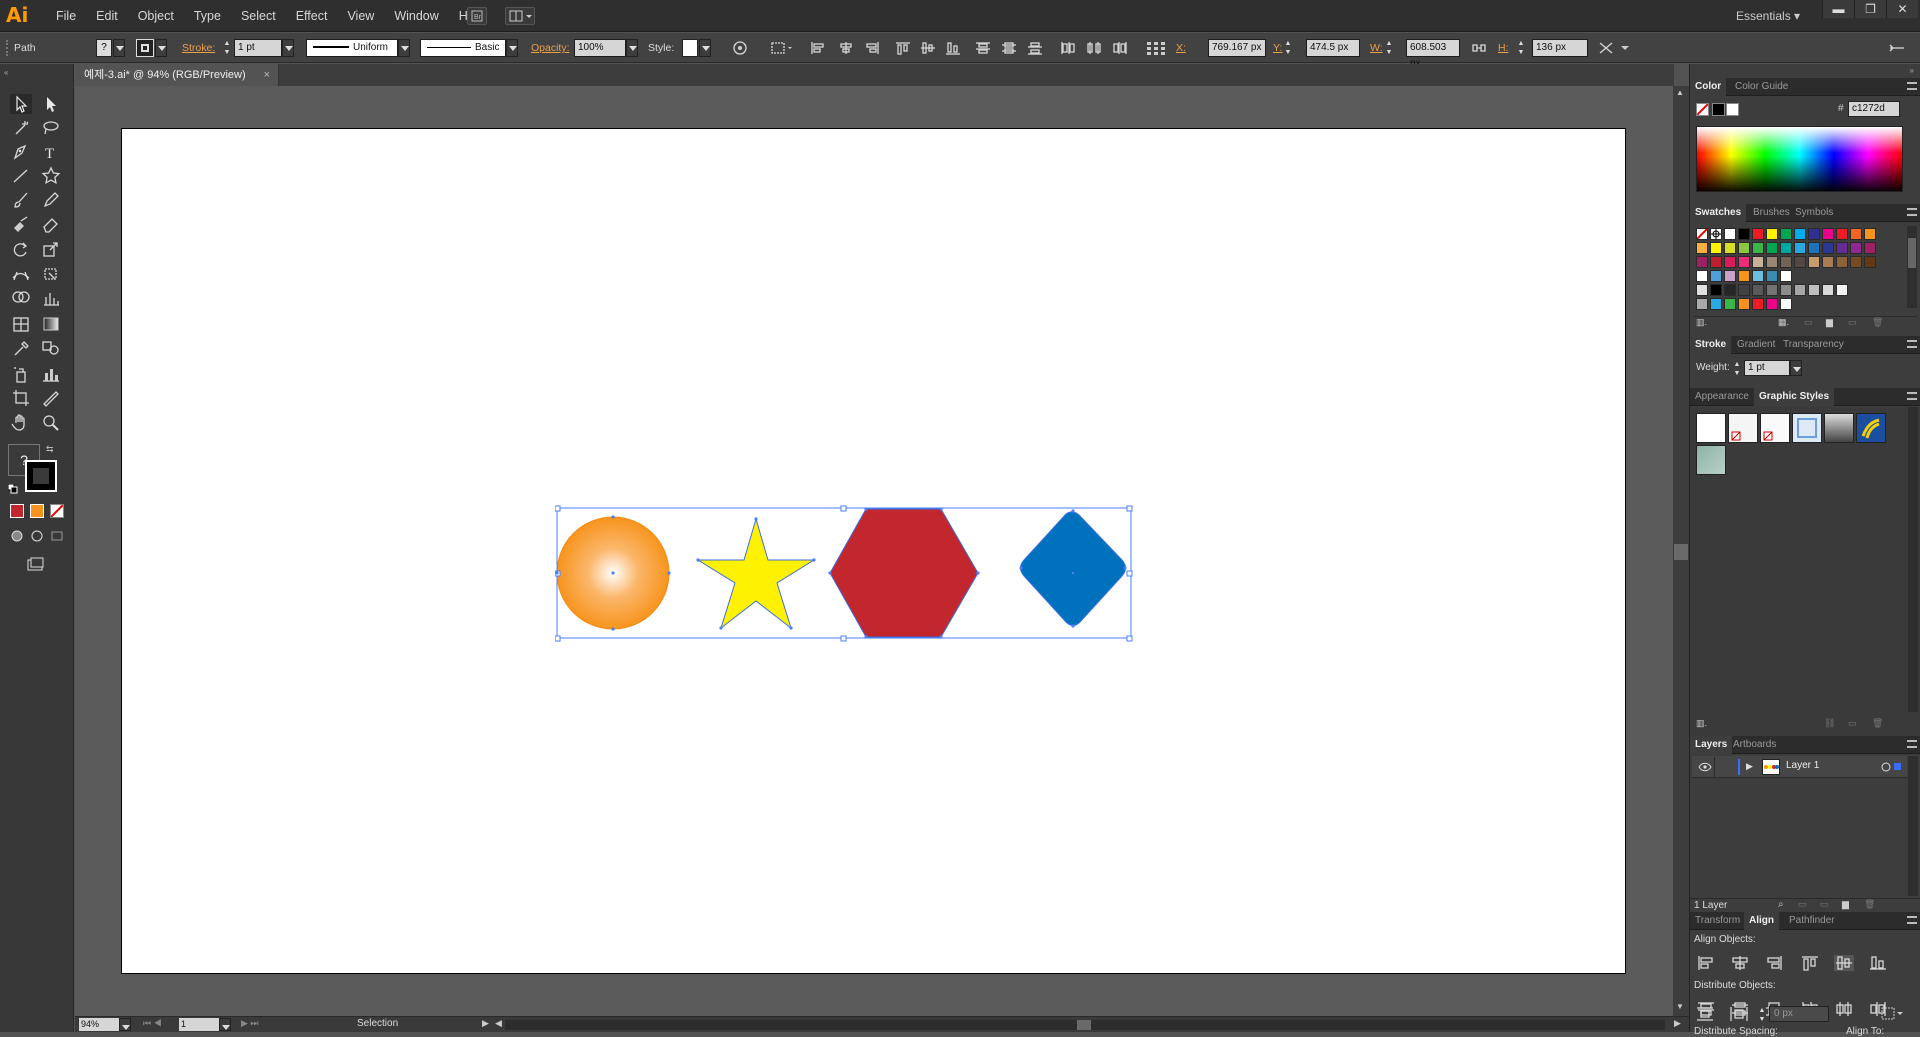 This screenshot has width=1920, height=1037. What do you see at coordinates (756, 573) in the screenshot?
I see `yellow-star` at bounding box center [756, 573].